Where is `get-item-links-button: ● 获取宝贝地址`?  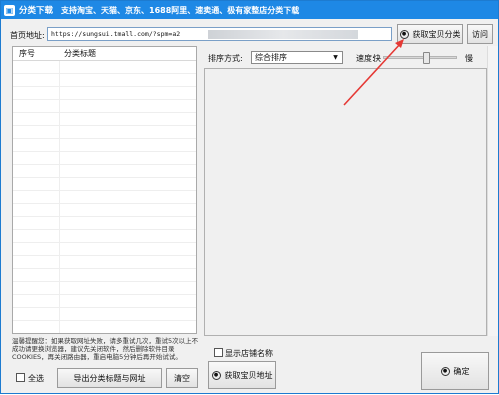
get-item-links-button: ● 获取宝贝地址 is located at coordinates (242, 375).